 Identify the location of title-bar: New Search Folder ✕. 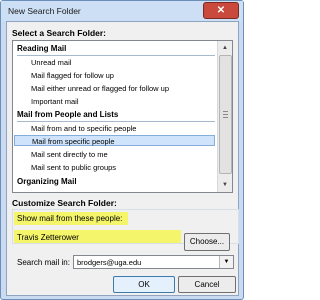
(122, 11).